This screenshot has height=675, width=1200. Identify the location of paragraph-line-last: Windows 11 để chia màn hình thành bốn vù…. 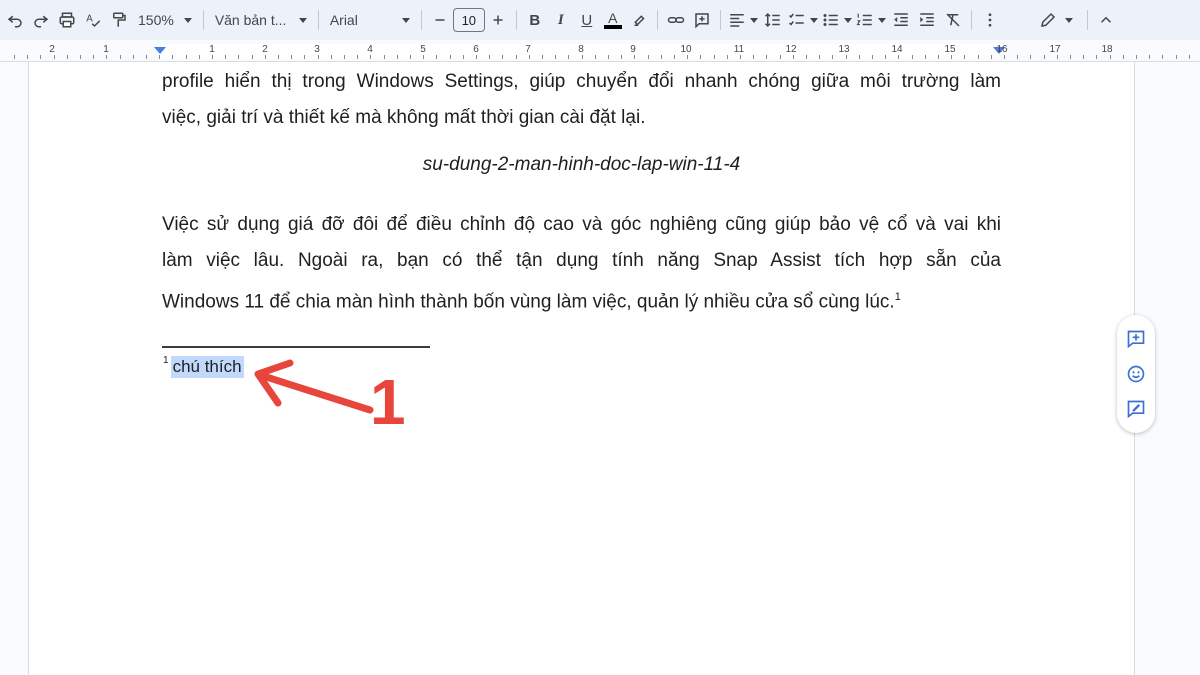
(581, 299).